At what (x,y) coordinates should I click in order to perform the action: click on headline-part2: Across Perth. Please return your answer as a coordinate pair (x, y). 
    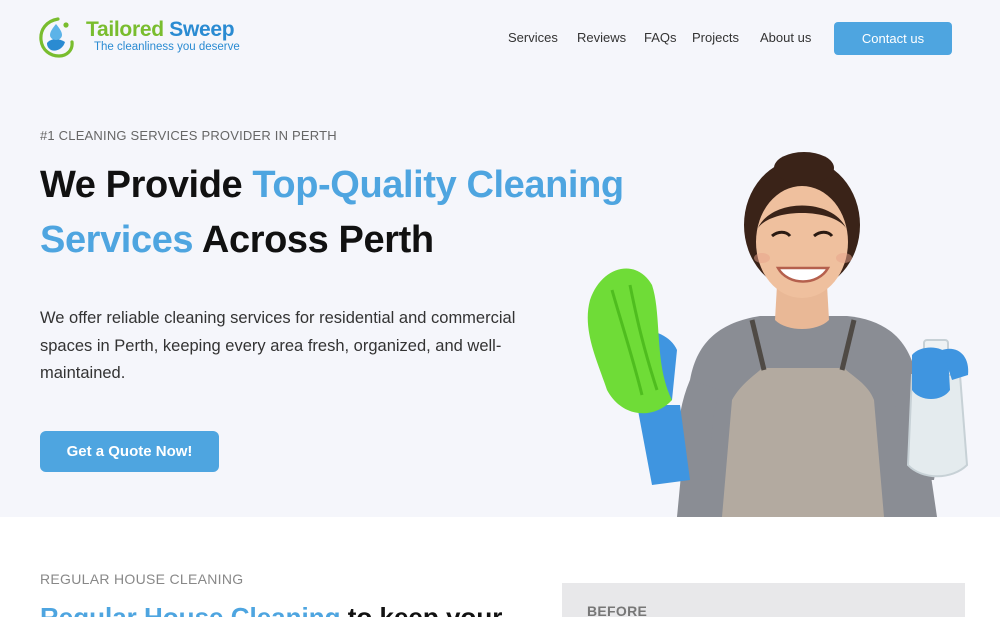
    Looking at the image, I should click on (313, 240).